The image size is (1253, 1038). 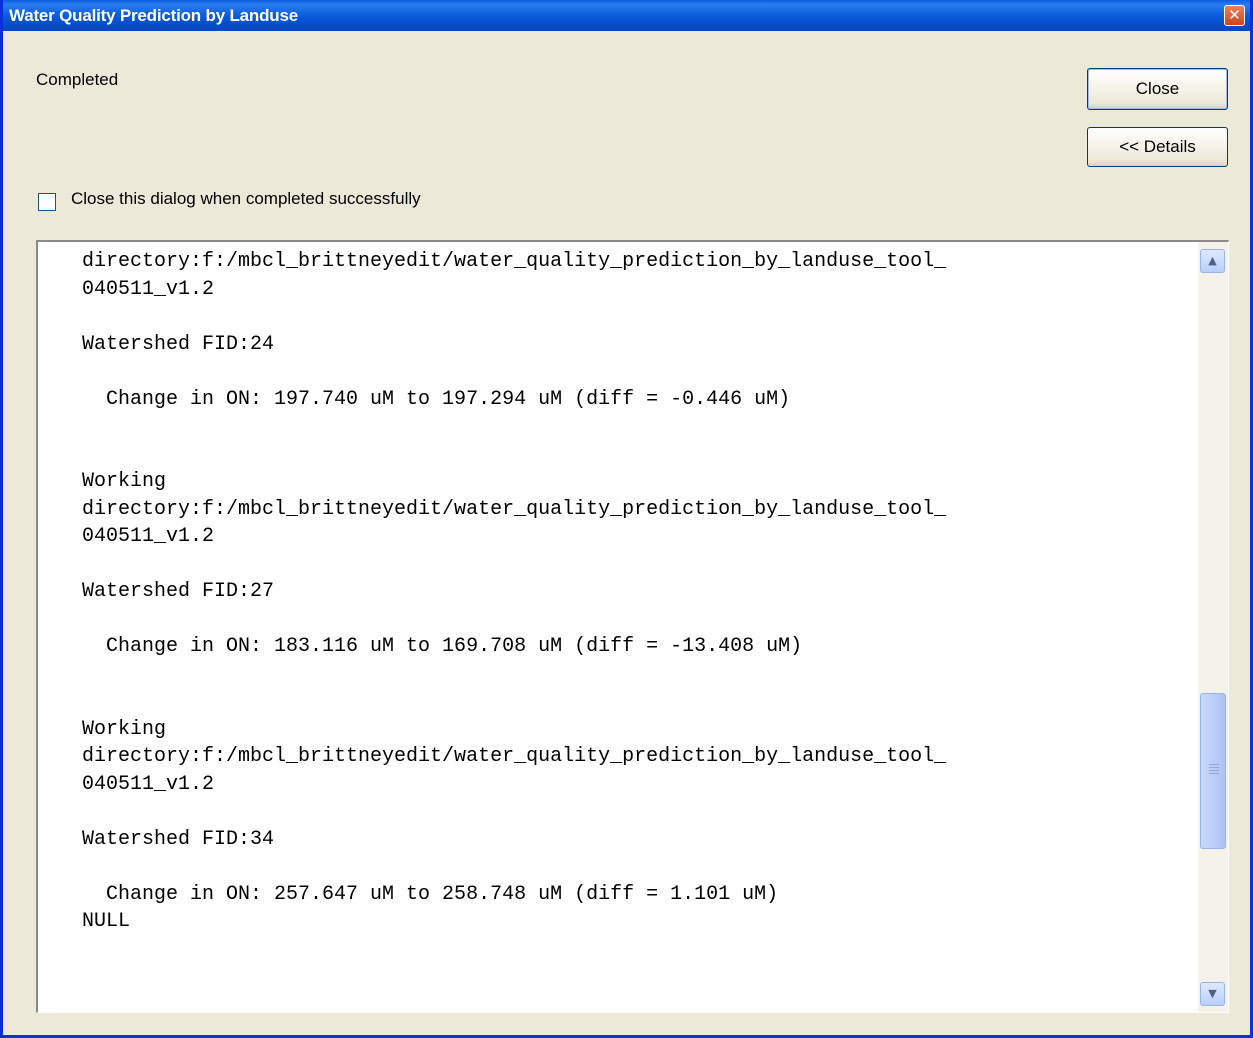 I want to click on close-button: Close, so click(x=1157, y=89).